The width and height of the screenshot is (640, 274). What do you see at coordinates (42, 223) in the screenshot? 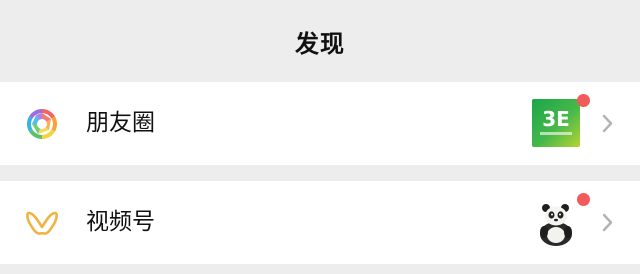
I see `butterfly-icon` at bounding box center [42, 223].